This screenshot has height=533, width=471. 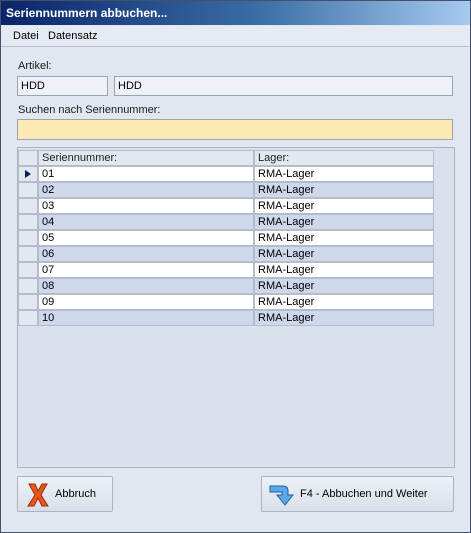 I want to click on confirm-button: F4 - Abbuchen und Weiter, so click(x=357, y=494).